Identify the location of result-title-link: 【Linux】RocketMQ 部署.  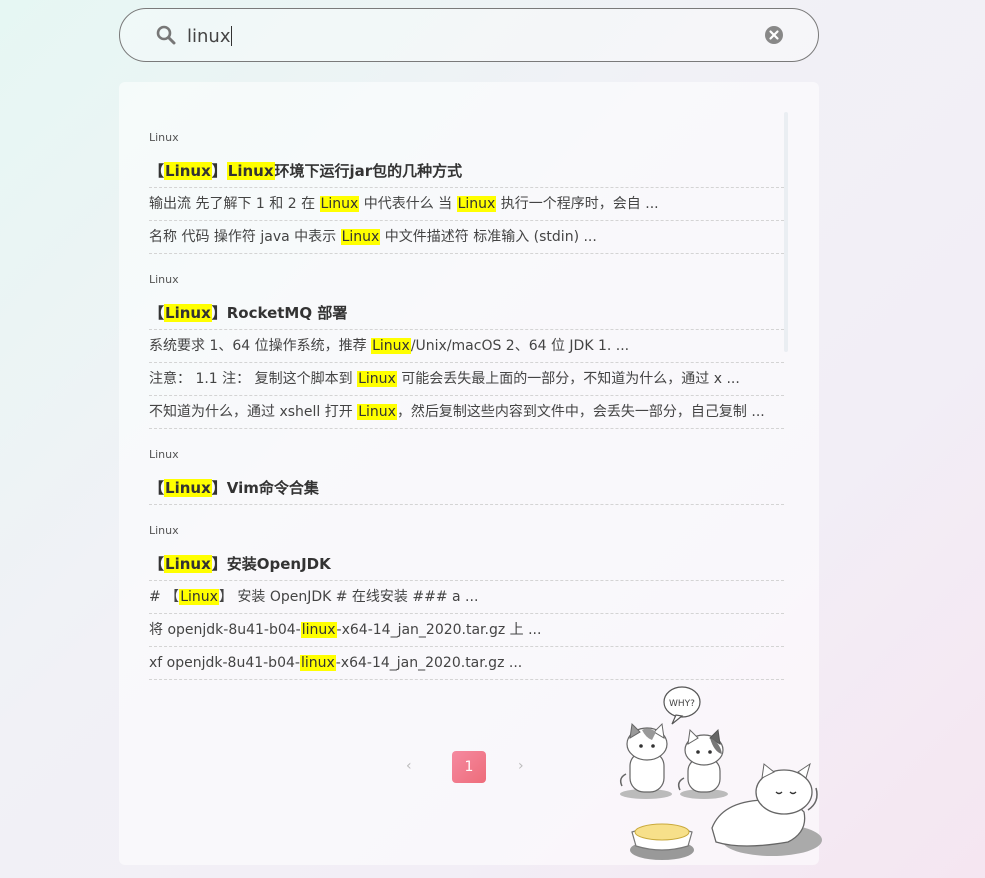
(466, 311).